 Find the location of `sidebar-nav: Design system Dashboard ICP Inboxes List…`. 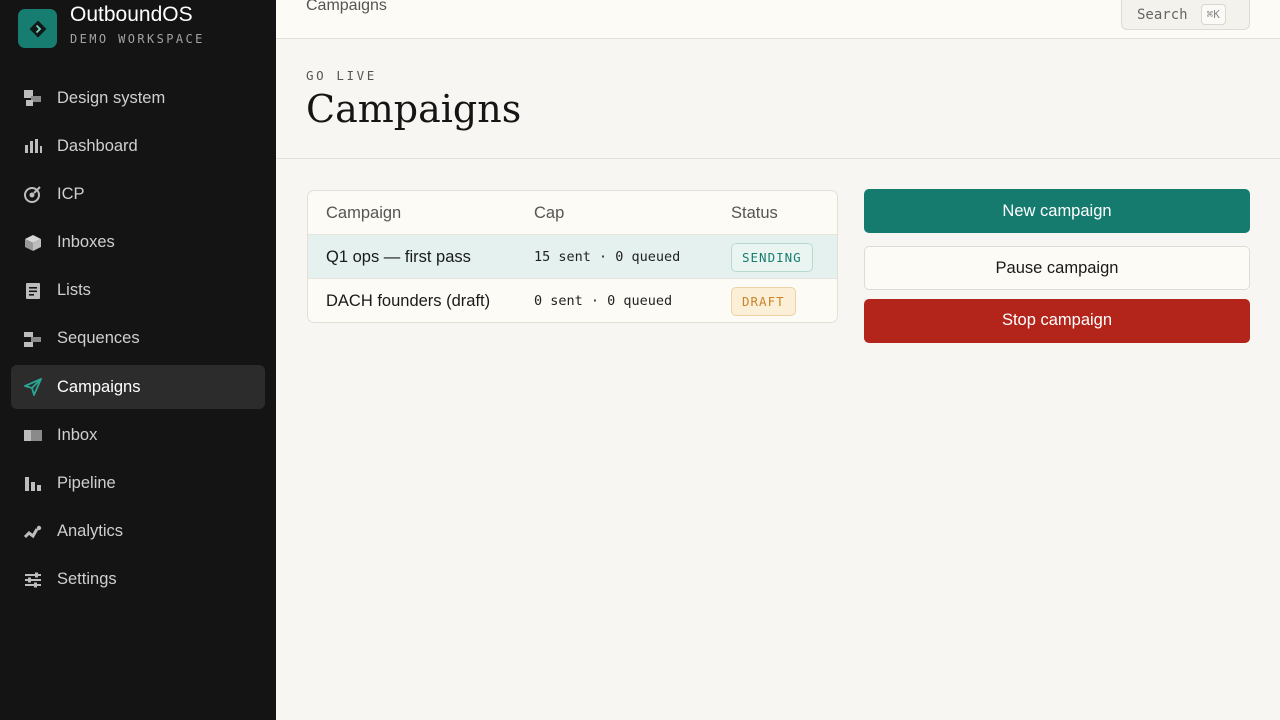

sidebar-nav: Design system Dashboard ICP Inboxes List… is located at coordinates (138, 341).